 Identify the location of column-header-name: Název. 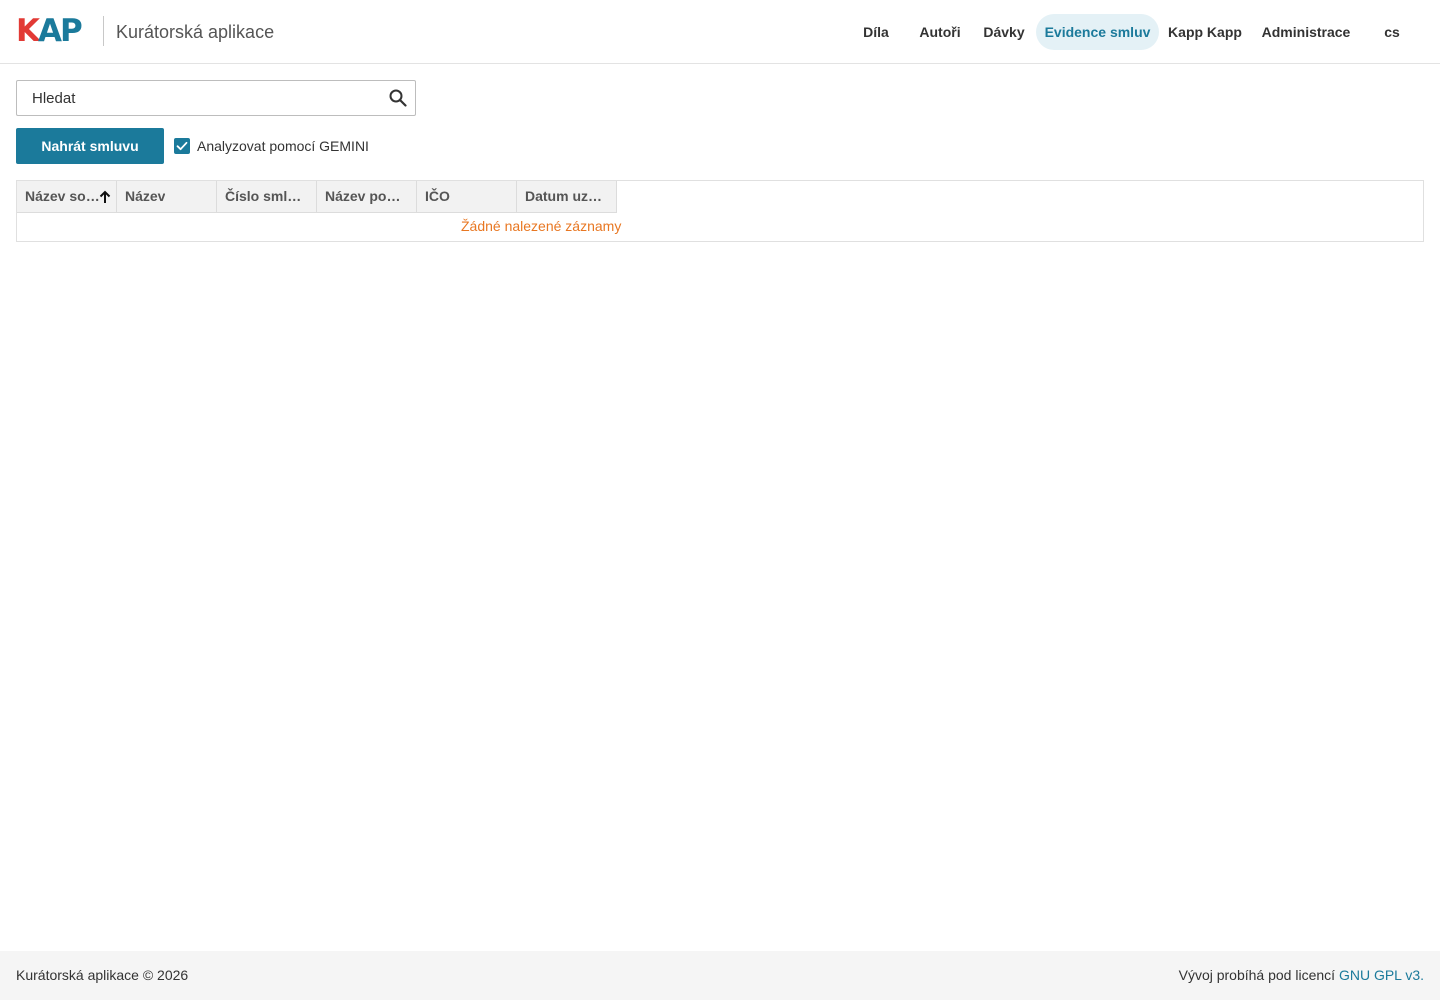
(167, 197).